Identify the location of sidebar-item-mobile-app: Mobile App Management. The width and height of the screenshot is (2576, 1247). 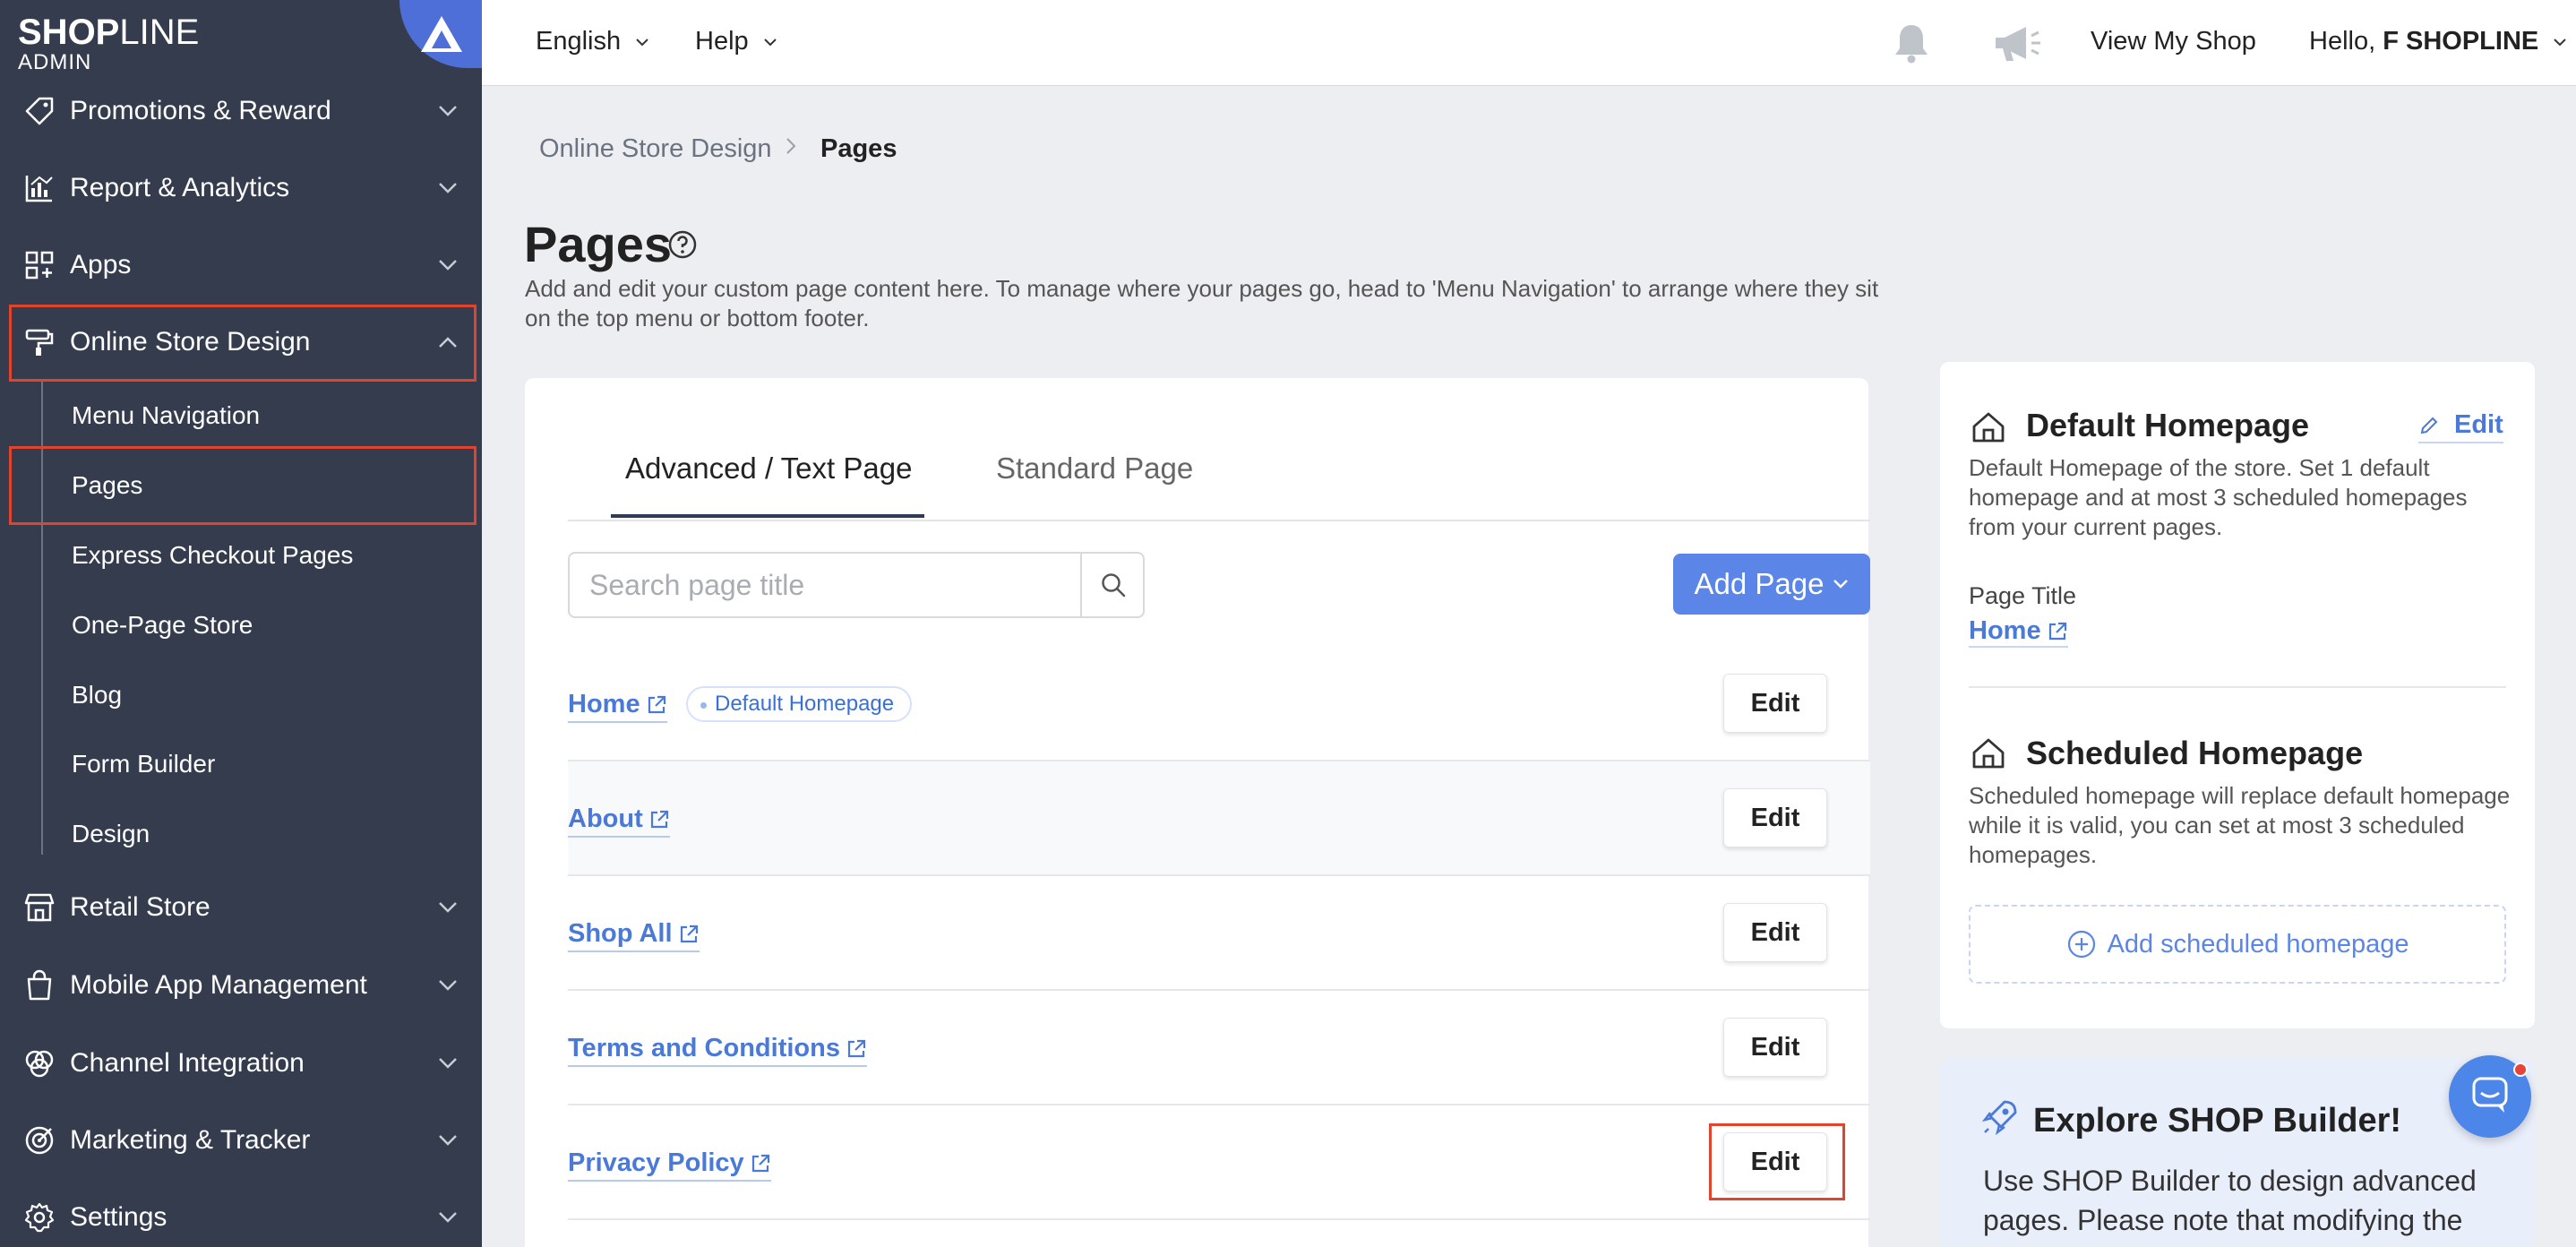
(241, 985).